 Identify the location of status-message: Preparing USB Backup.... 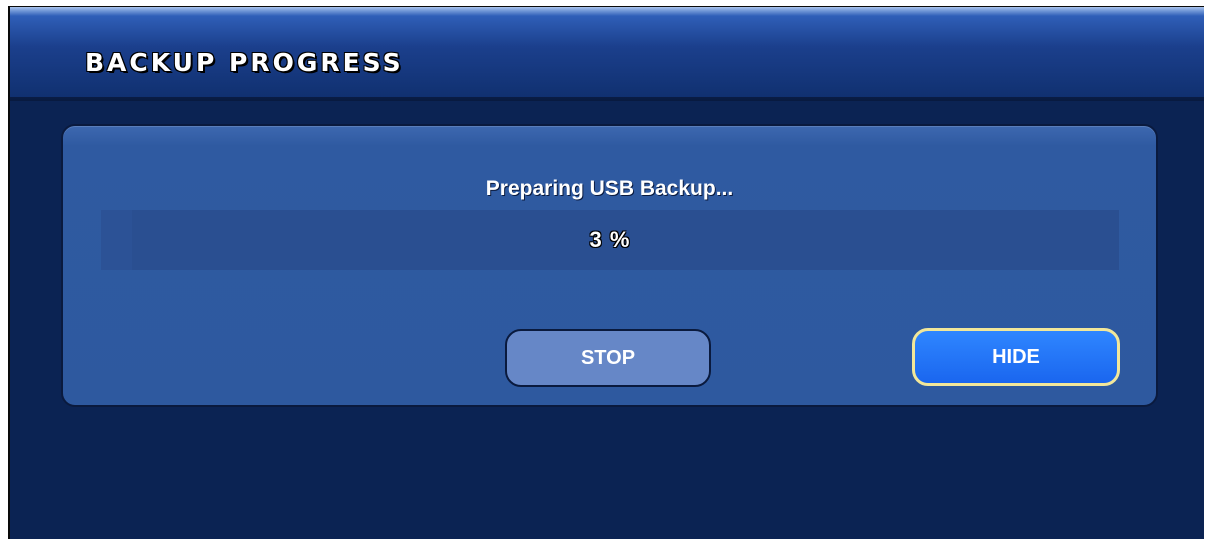
(609, 188).